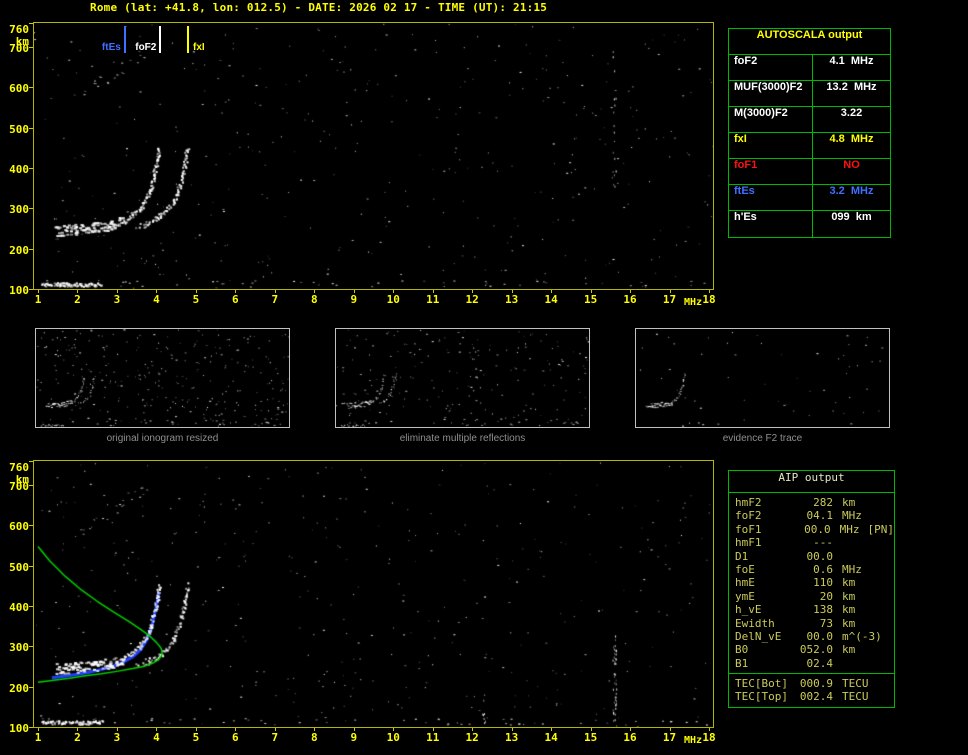  Describe the element at coordinates (771, 145) in the screenshot. I see `autoscala-param: fxI` at that location.